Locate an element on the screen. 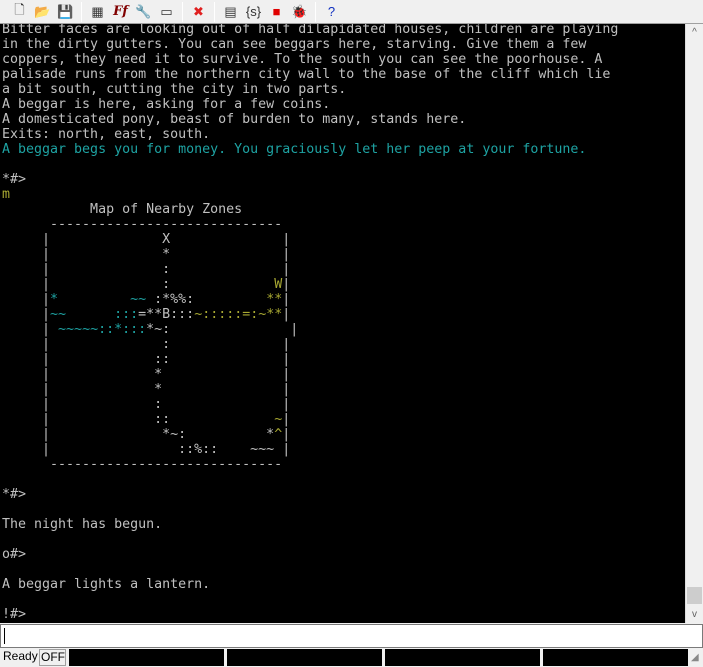  font-icon: Ff is located at coordinates (120, 12).